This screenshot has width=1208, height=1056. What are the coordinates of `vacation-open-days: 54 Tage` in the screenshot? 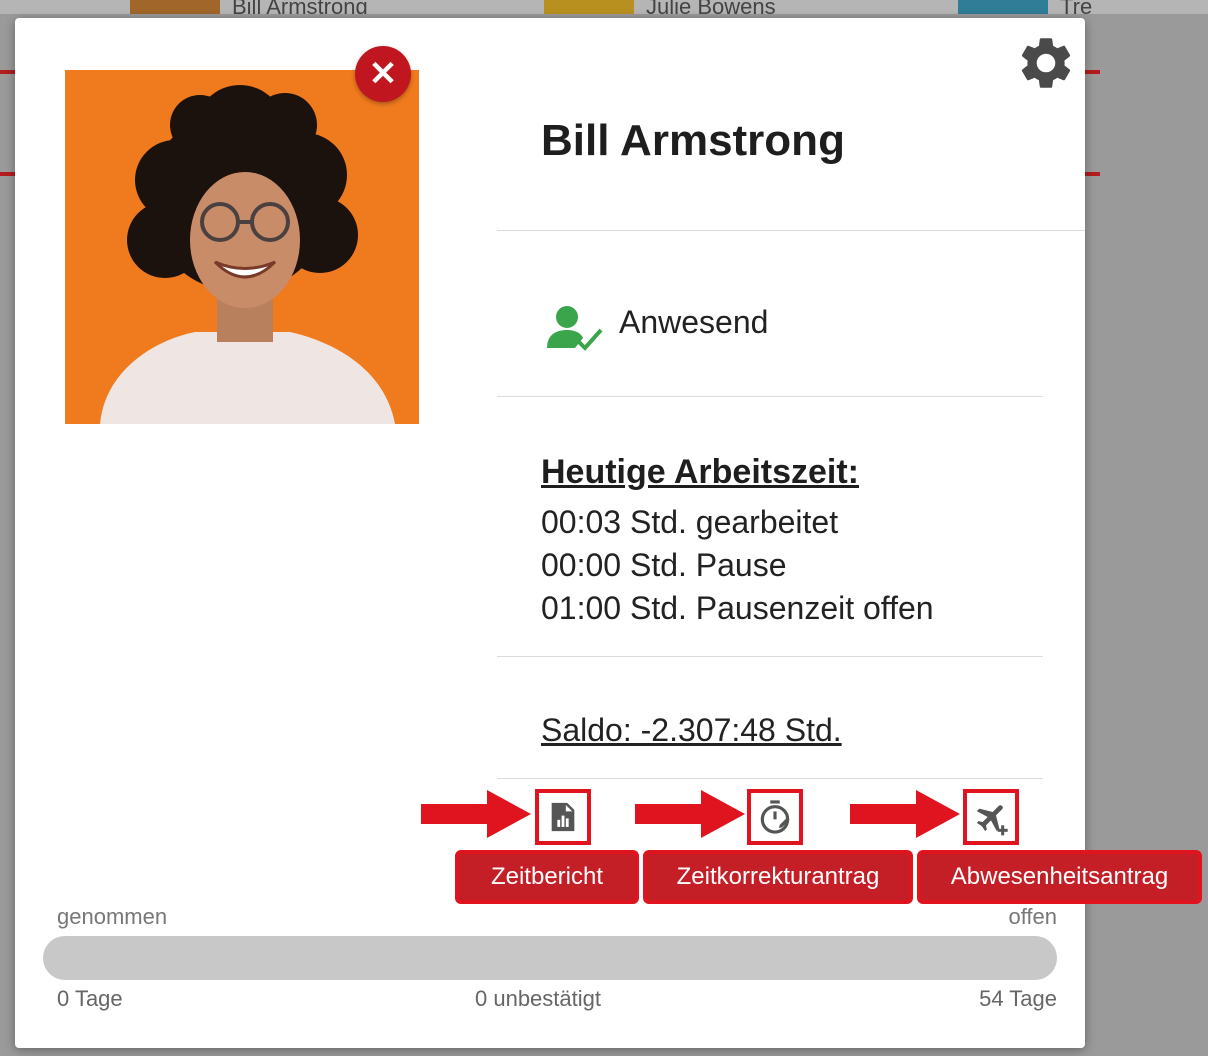 It's located at (1018, 998).